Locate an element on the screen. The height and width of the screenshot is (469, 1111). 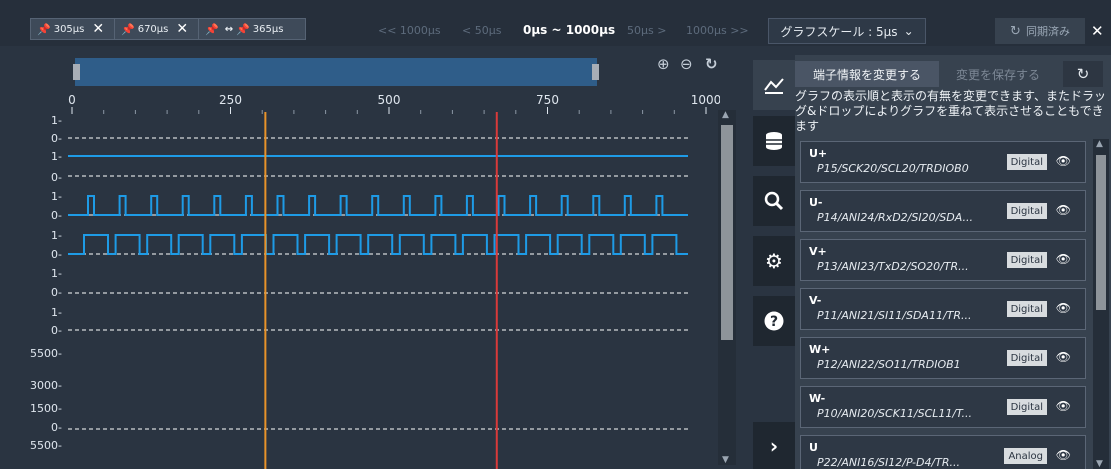
channel-card: U- P14/ANI24/RxD2/SI20/SDA... Digital 👁 is located at coordinates (943, 211).